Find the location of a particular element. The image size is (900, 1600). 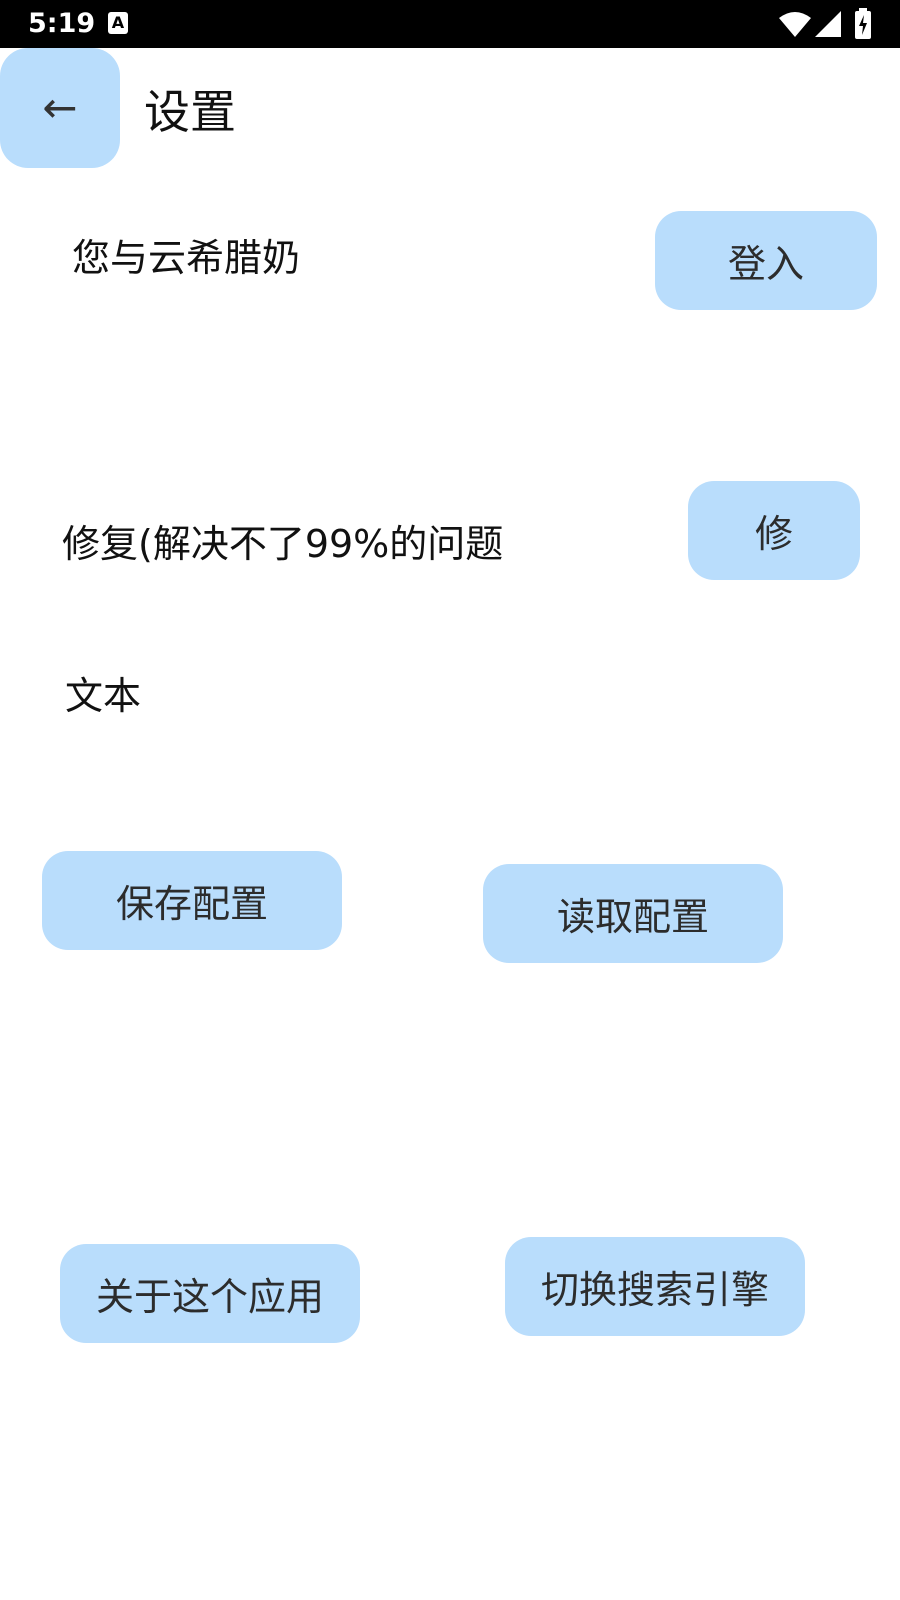

wifi-icon is located at coordinates (795, 24).